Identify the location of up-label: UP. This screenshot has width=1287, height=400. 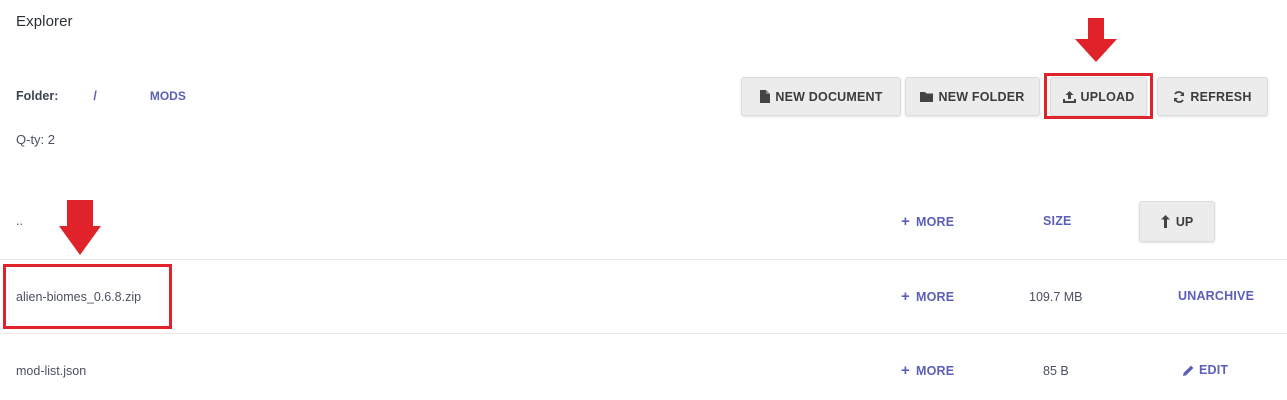
(1184, 221).